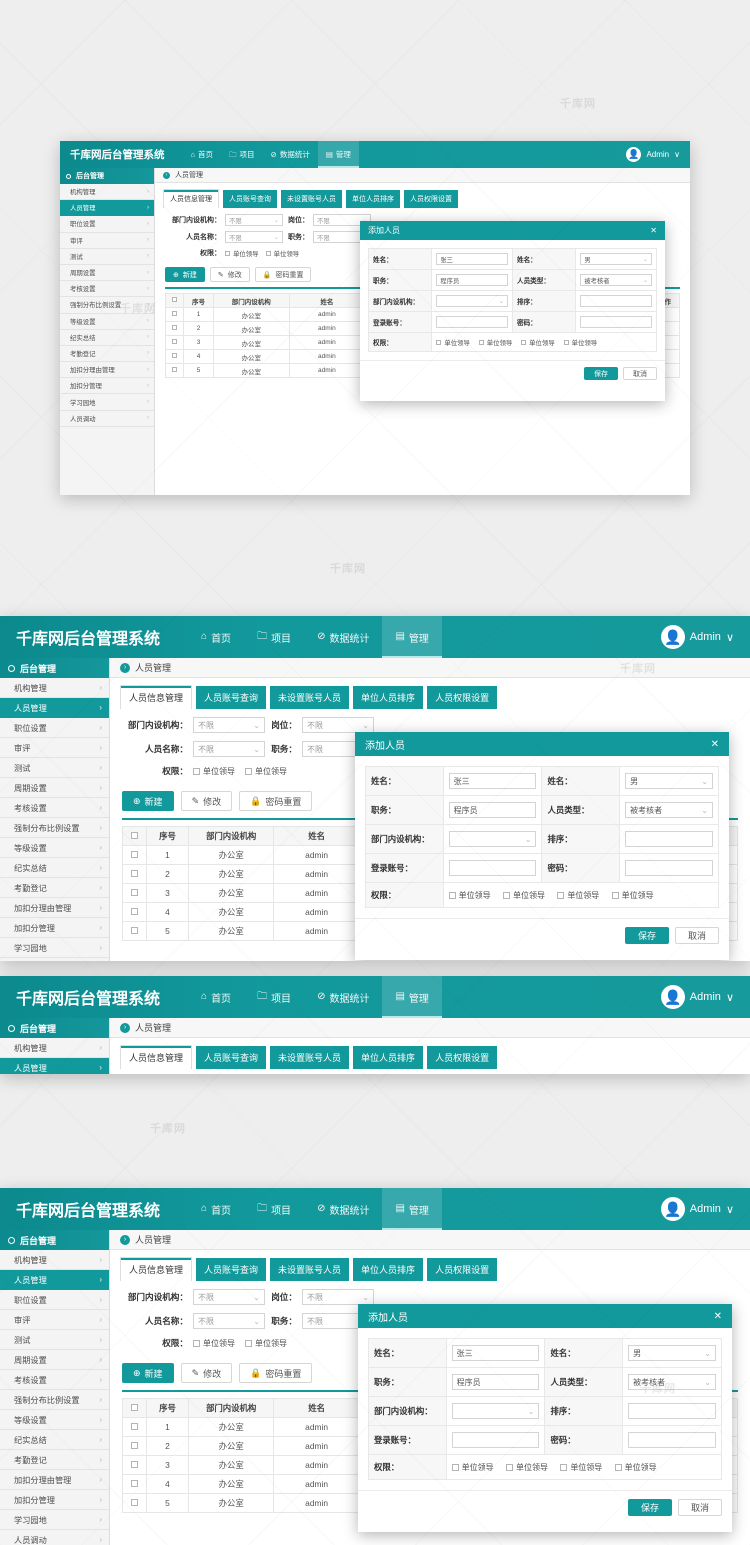  I want to click on field-select-dept: ⌄, so click(472, 301).